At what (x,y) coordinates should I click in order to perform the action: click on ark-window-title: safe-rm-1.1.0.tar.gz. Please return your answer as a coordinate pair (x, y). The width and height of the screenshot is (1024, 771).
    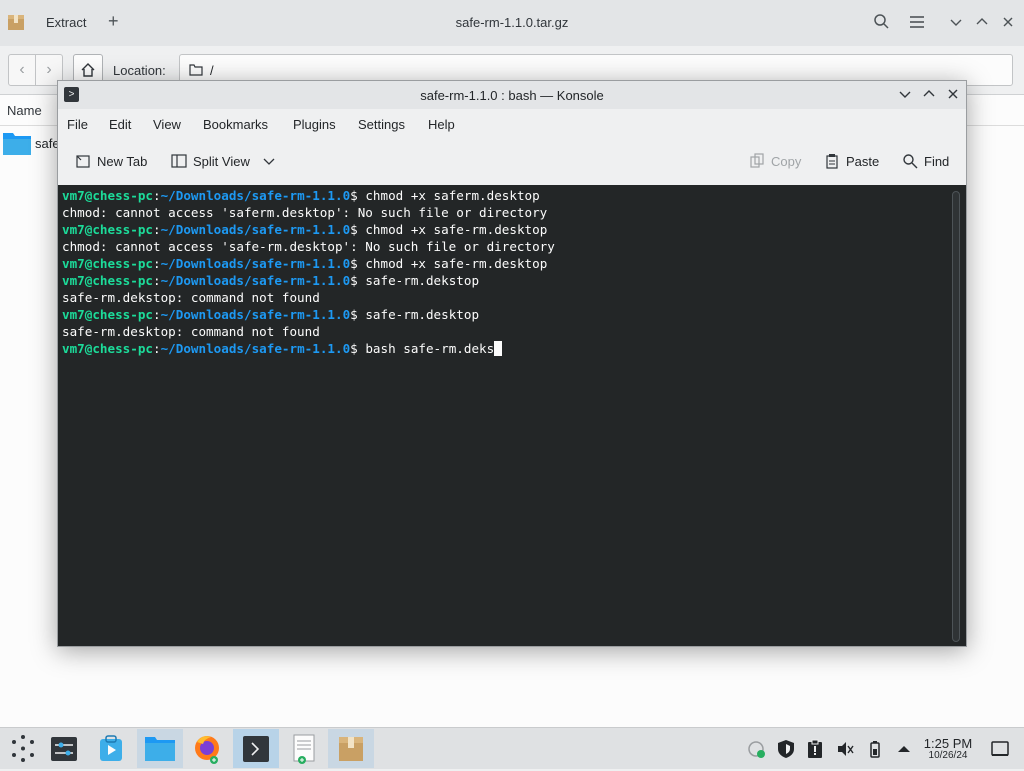
    Looking at the image, I should click on (512, 22).